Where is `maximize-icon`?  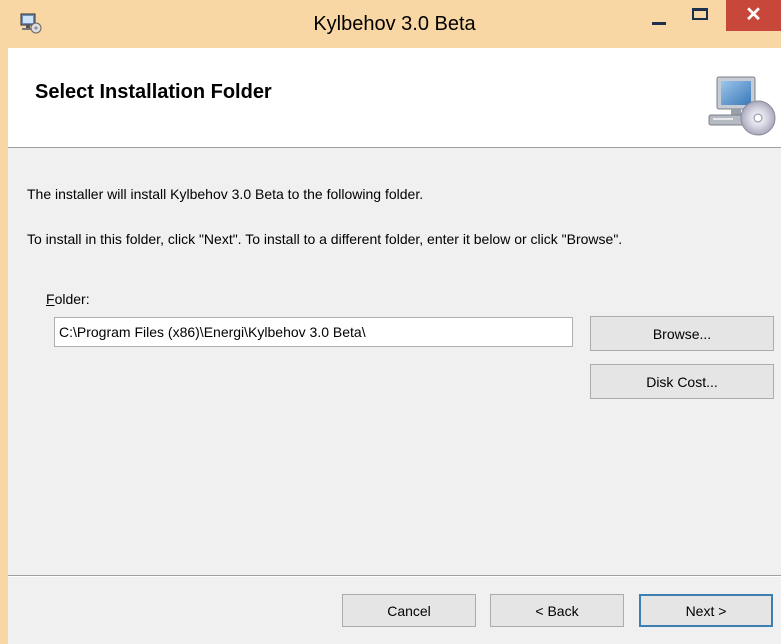 maximize-icon is located at coordinates (700, 14).